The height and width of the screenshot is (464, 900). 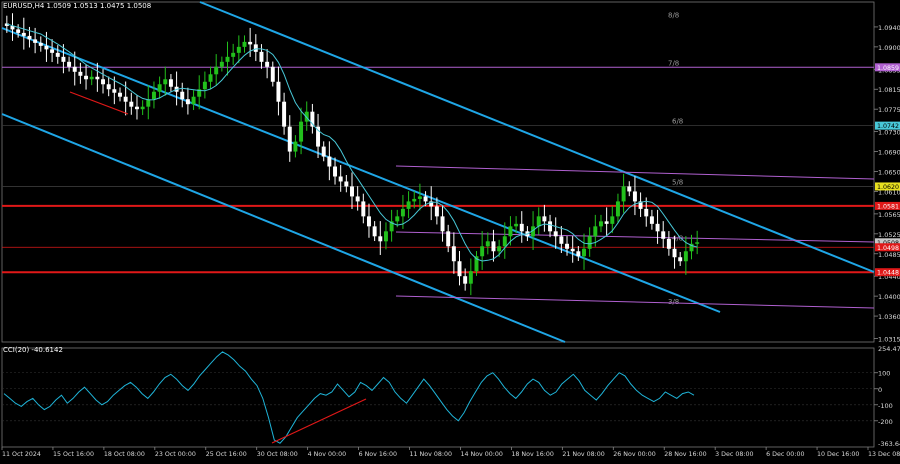 I want to click on time-tick-label: 30 Oct 08:00, so click(x=277, y=454).